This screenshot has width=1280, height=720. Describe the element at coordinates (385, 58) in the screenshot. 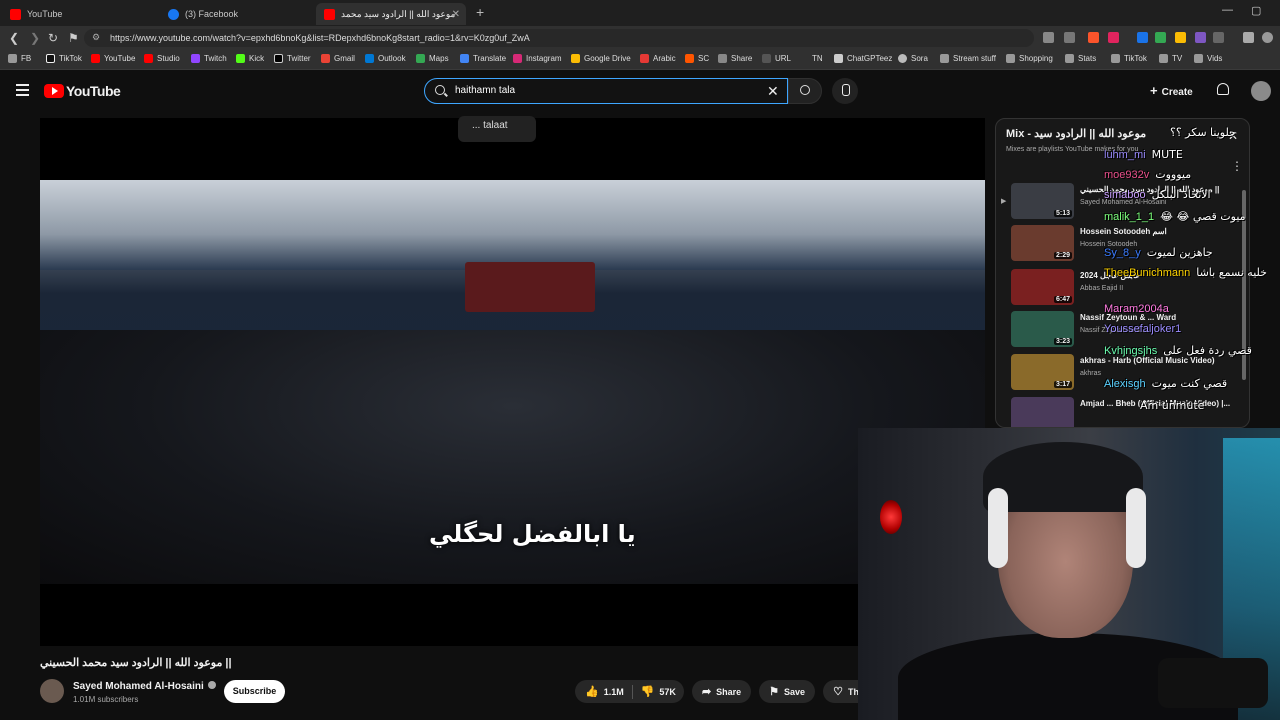

I see `bookmark-item: Outlook` at that location.